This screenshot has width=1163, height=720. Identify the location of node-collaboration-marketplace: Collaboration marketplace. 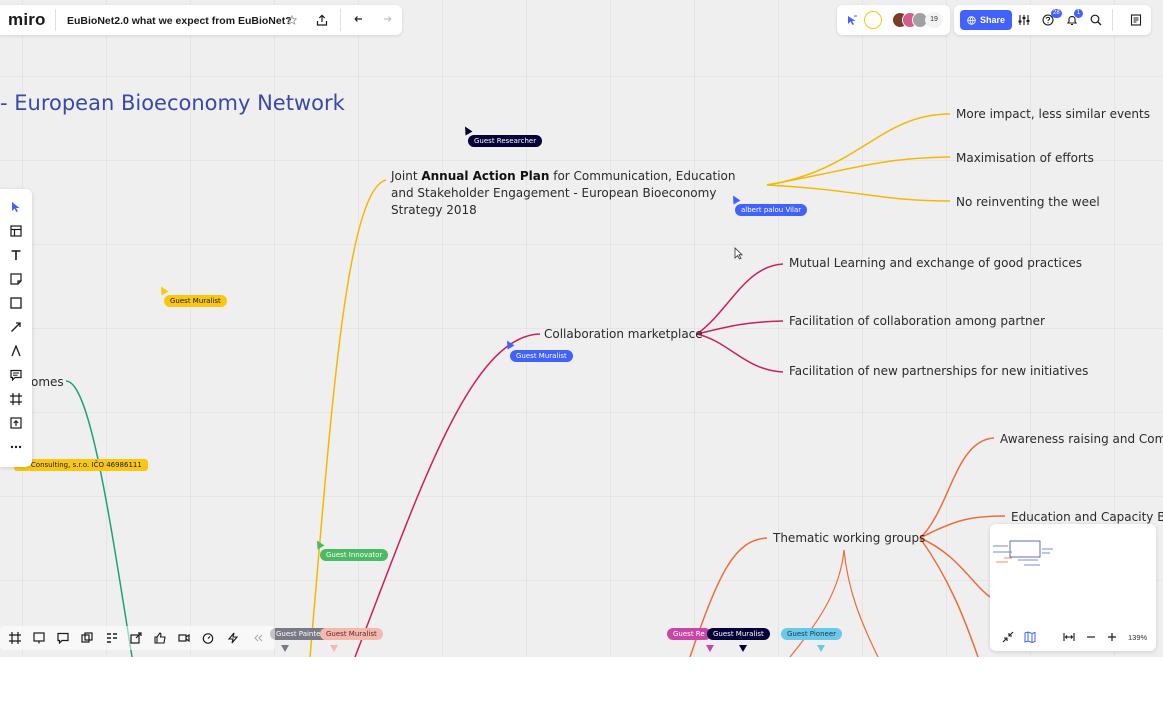
(623, 334).